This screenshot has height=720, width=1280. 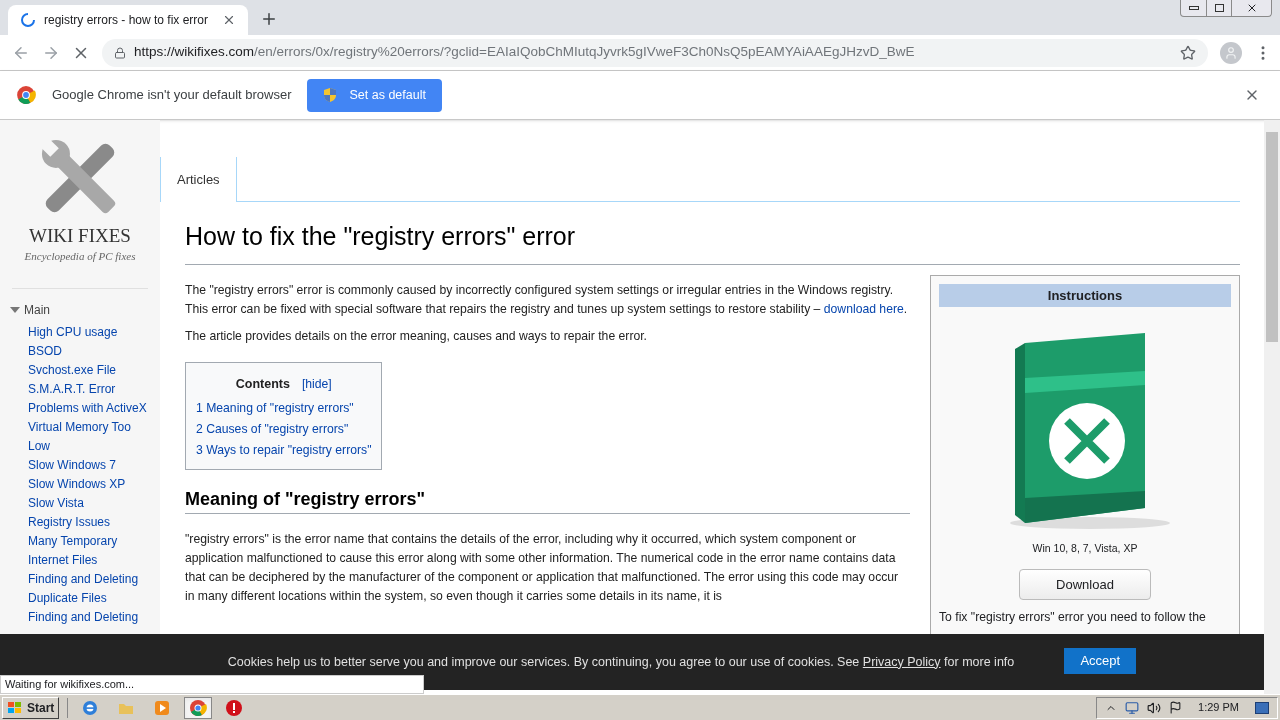 I want to click on nav-link: BSOD, so click(x=94, y=352).